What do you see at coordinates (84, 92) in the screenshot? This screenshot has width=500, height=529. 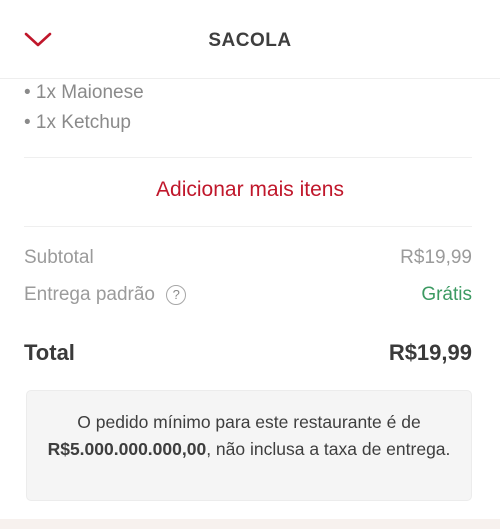 I see `addon-item-maionese: • 1x Maionese` at bounding box center [84, 92].